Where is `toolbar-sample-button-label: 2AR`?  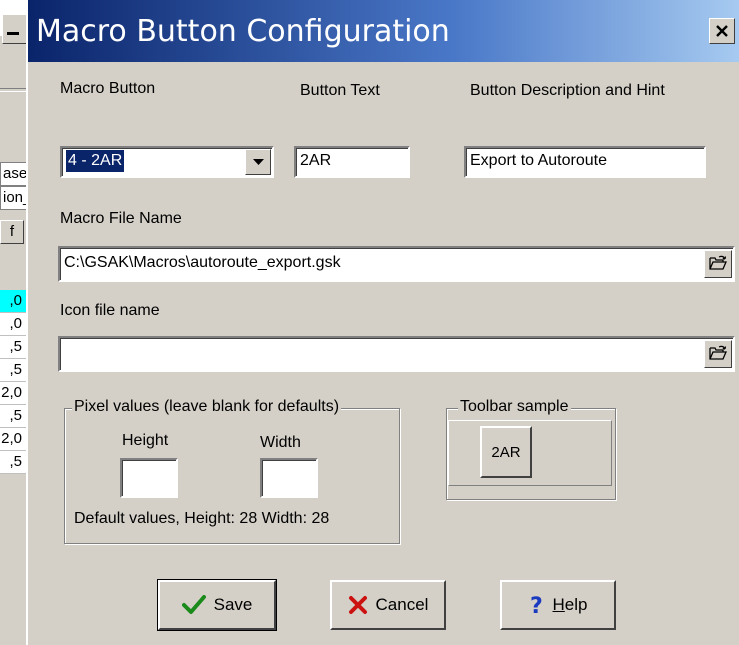
toolbar-sample-button-label: 2AR is located at coordinates (506, 452).